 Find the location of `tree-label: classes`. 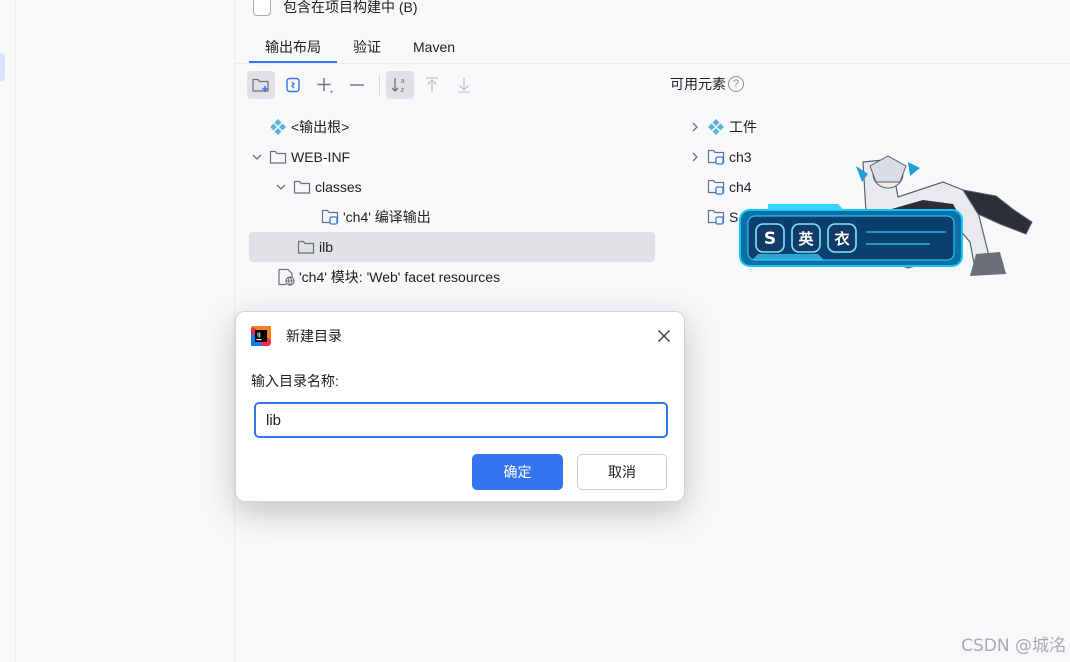

tree-label: classes is located at coordinates (338, 187).